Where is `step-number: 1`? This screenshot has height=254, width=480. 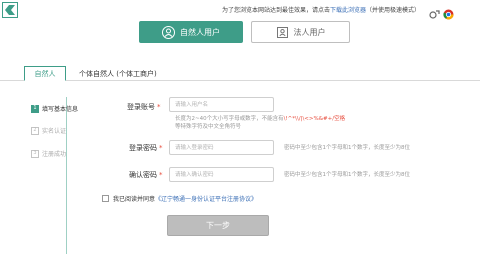
step-number: 1 is located at coordinates (35, 108).